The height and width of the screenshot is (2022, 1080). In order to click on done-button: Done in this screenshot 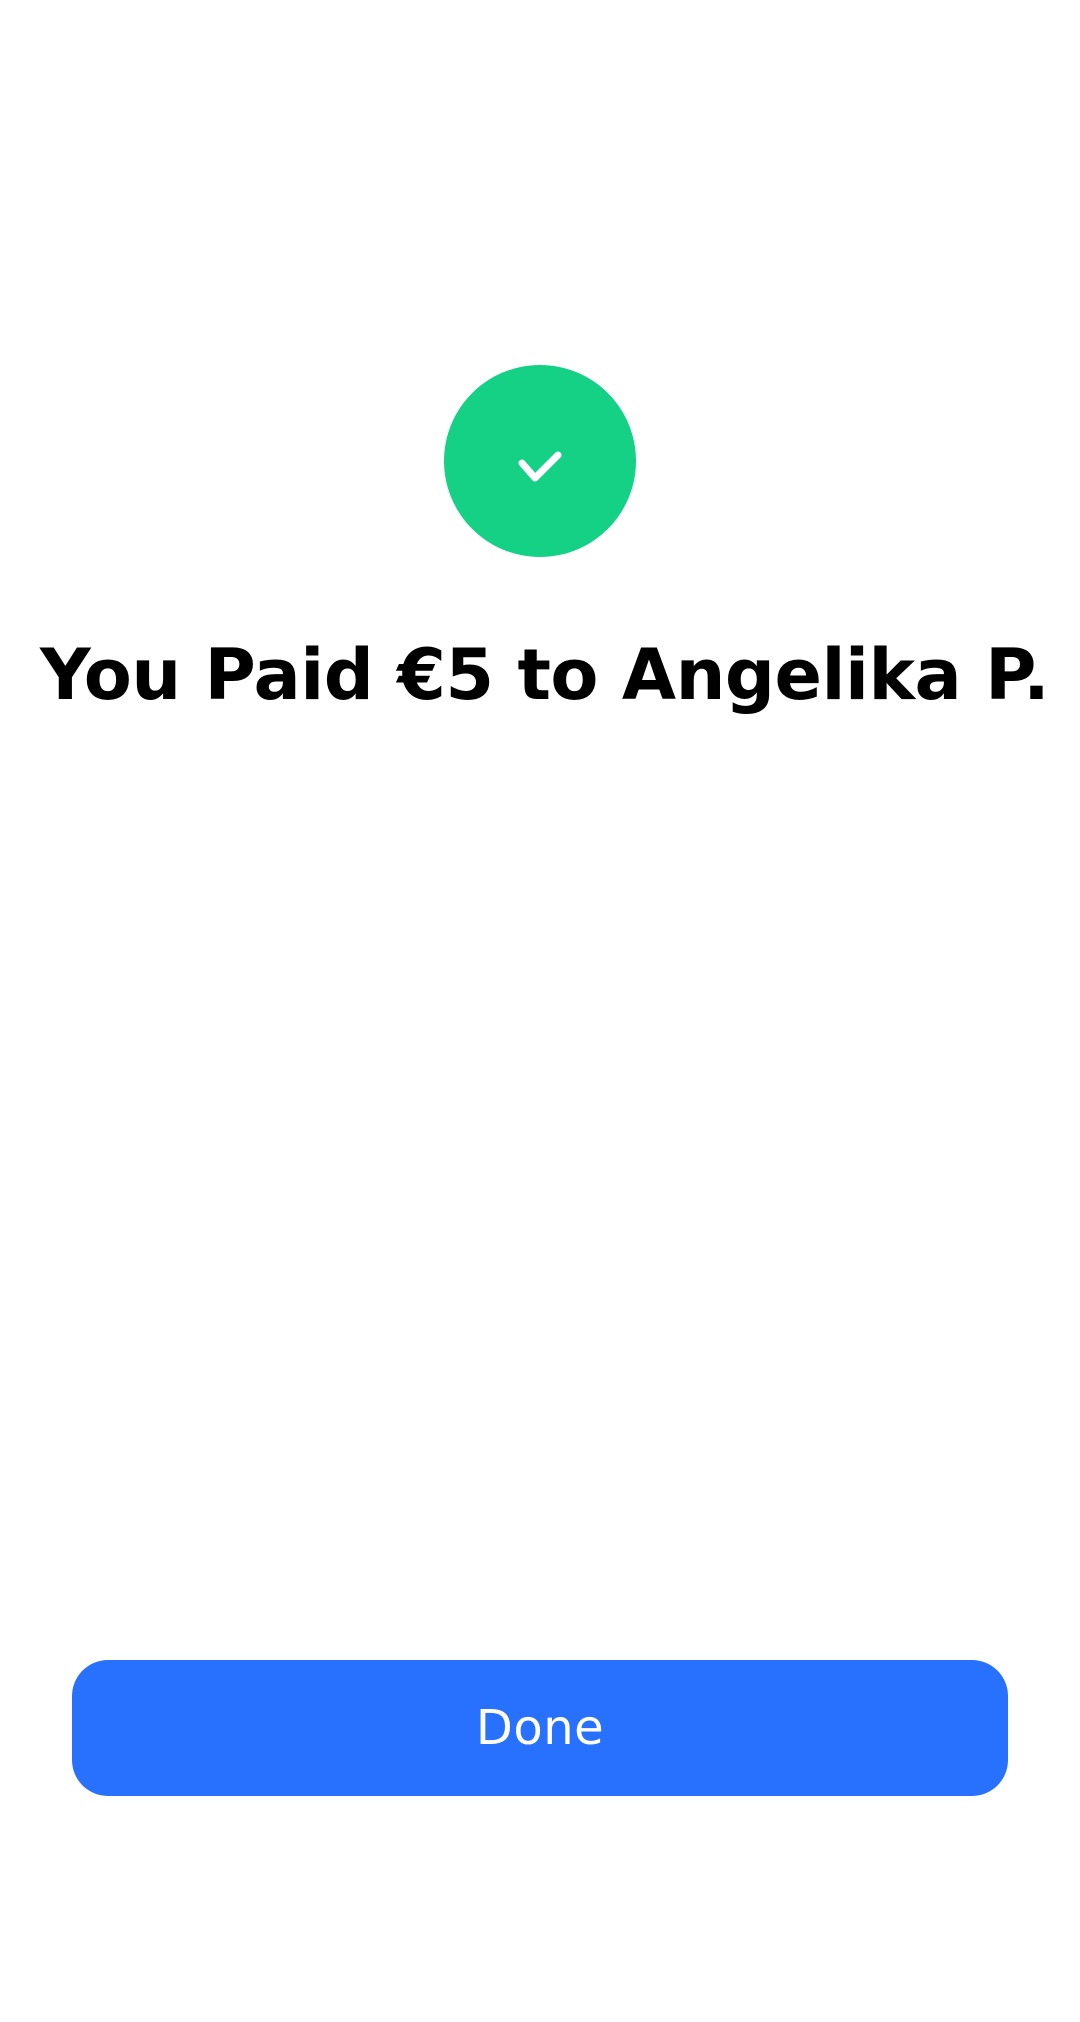, I will do `click(540, 1728)`.